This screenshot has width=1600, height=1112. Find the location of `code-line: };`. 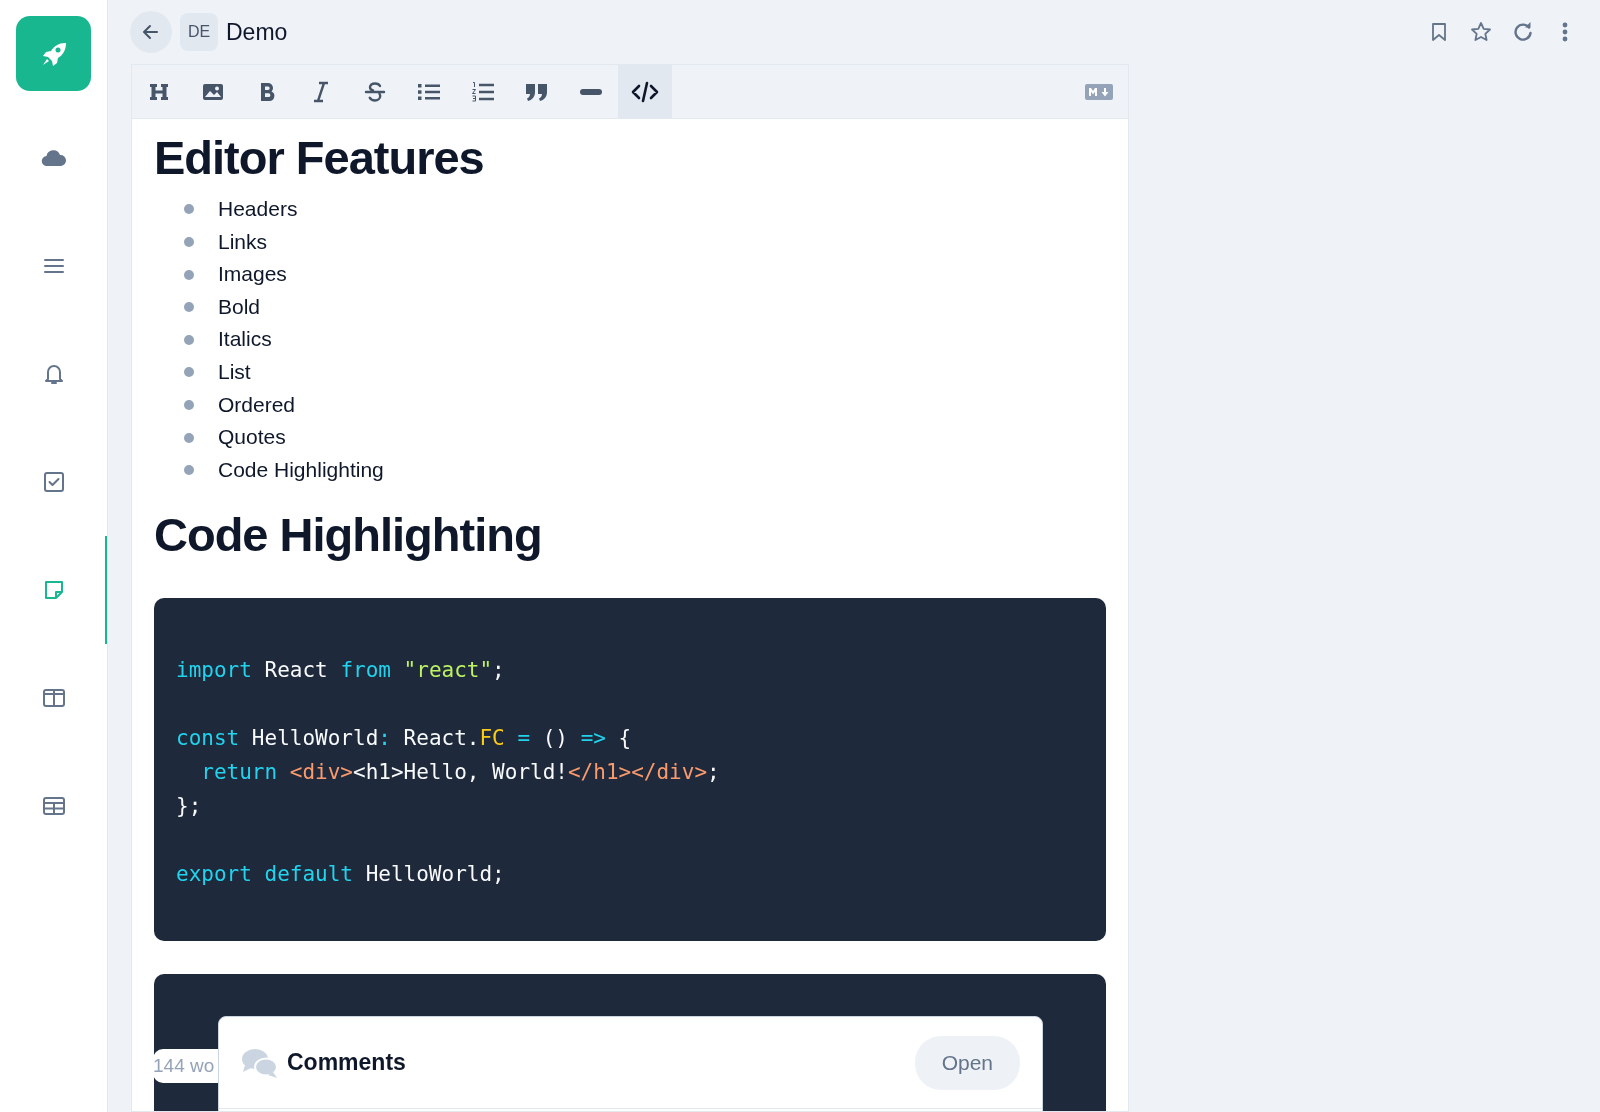

code-line: }; is located at coordinates (189, 807).